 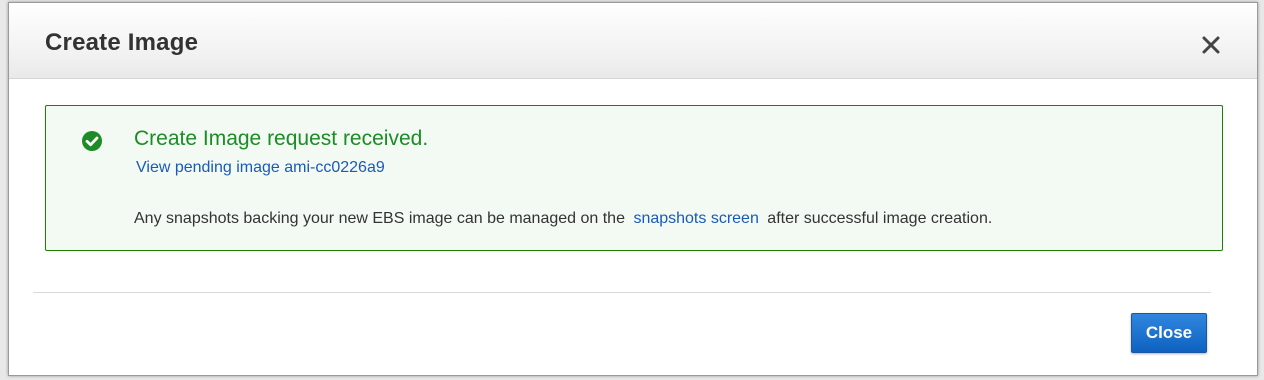 I want to click on snapshots-screen-link: snapshots screen, so click(x=695, y=218).